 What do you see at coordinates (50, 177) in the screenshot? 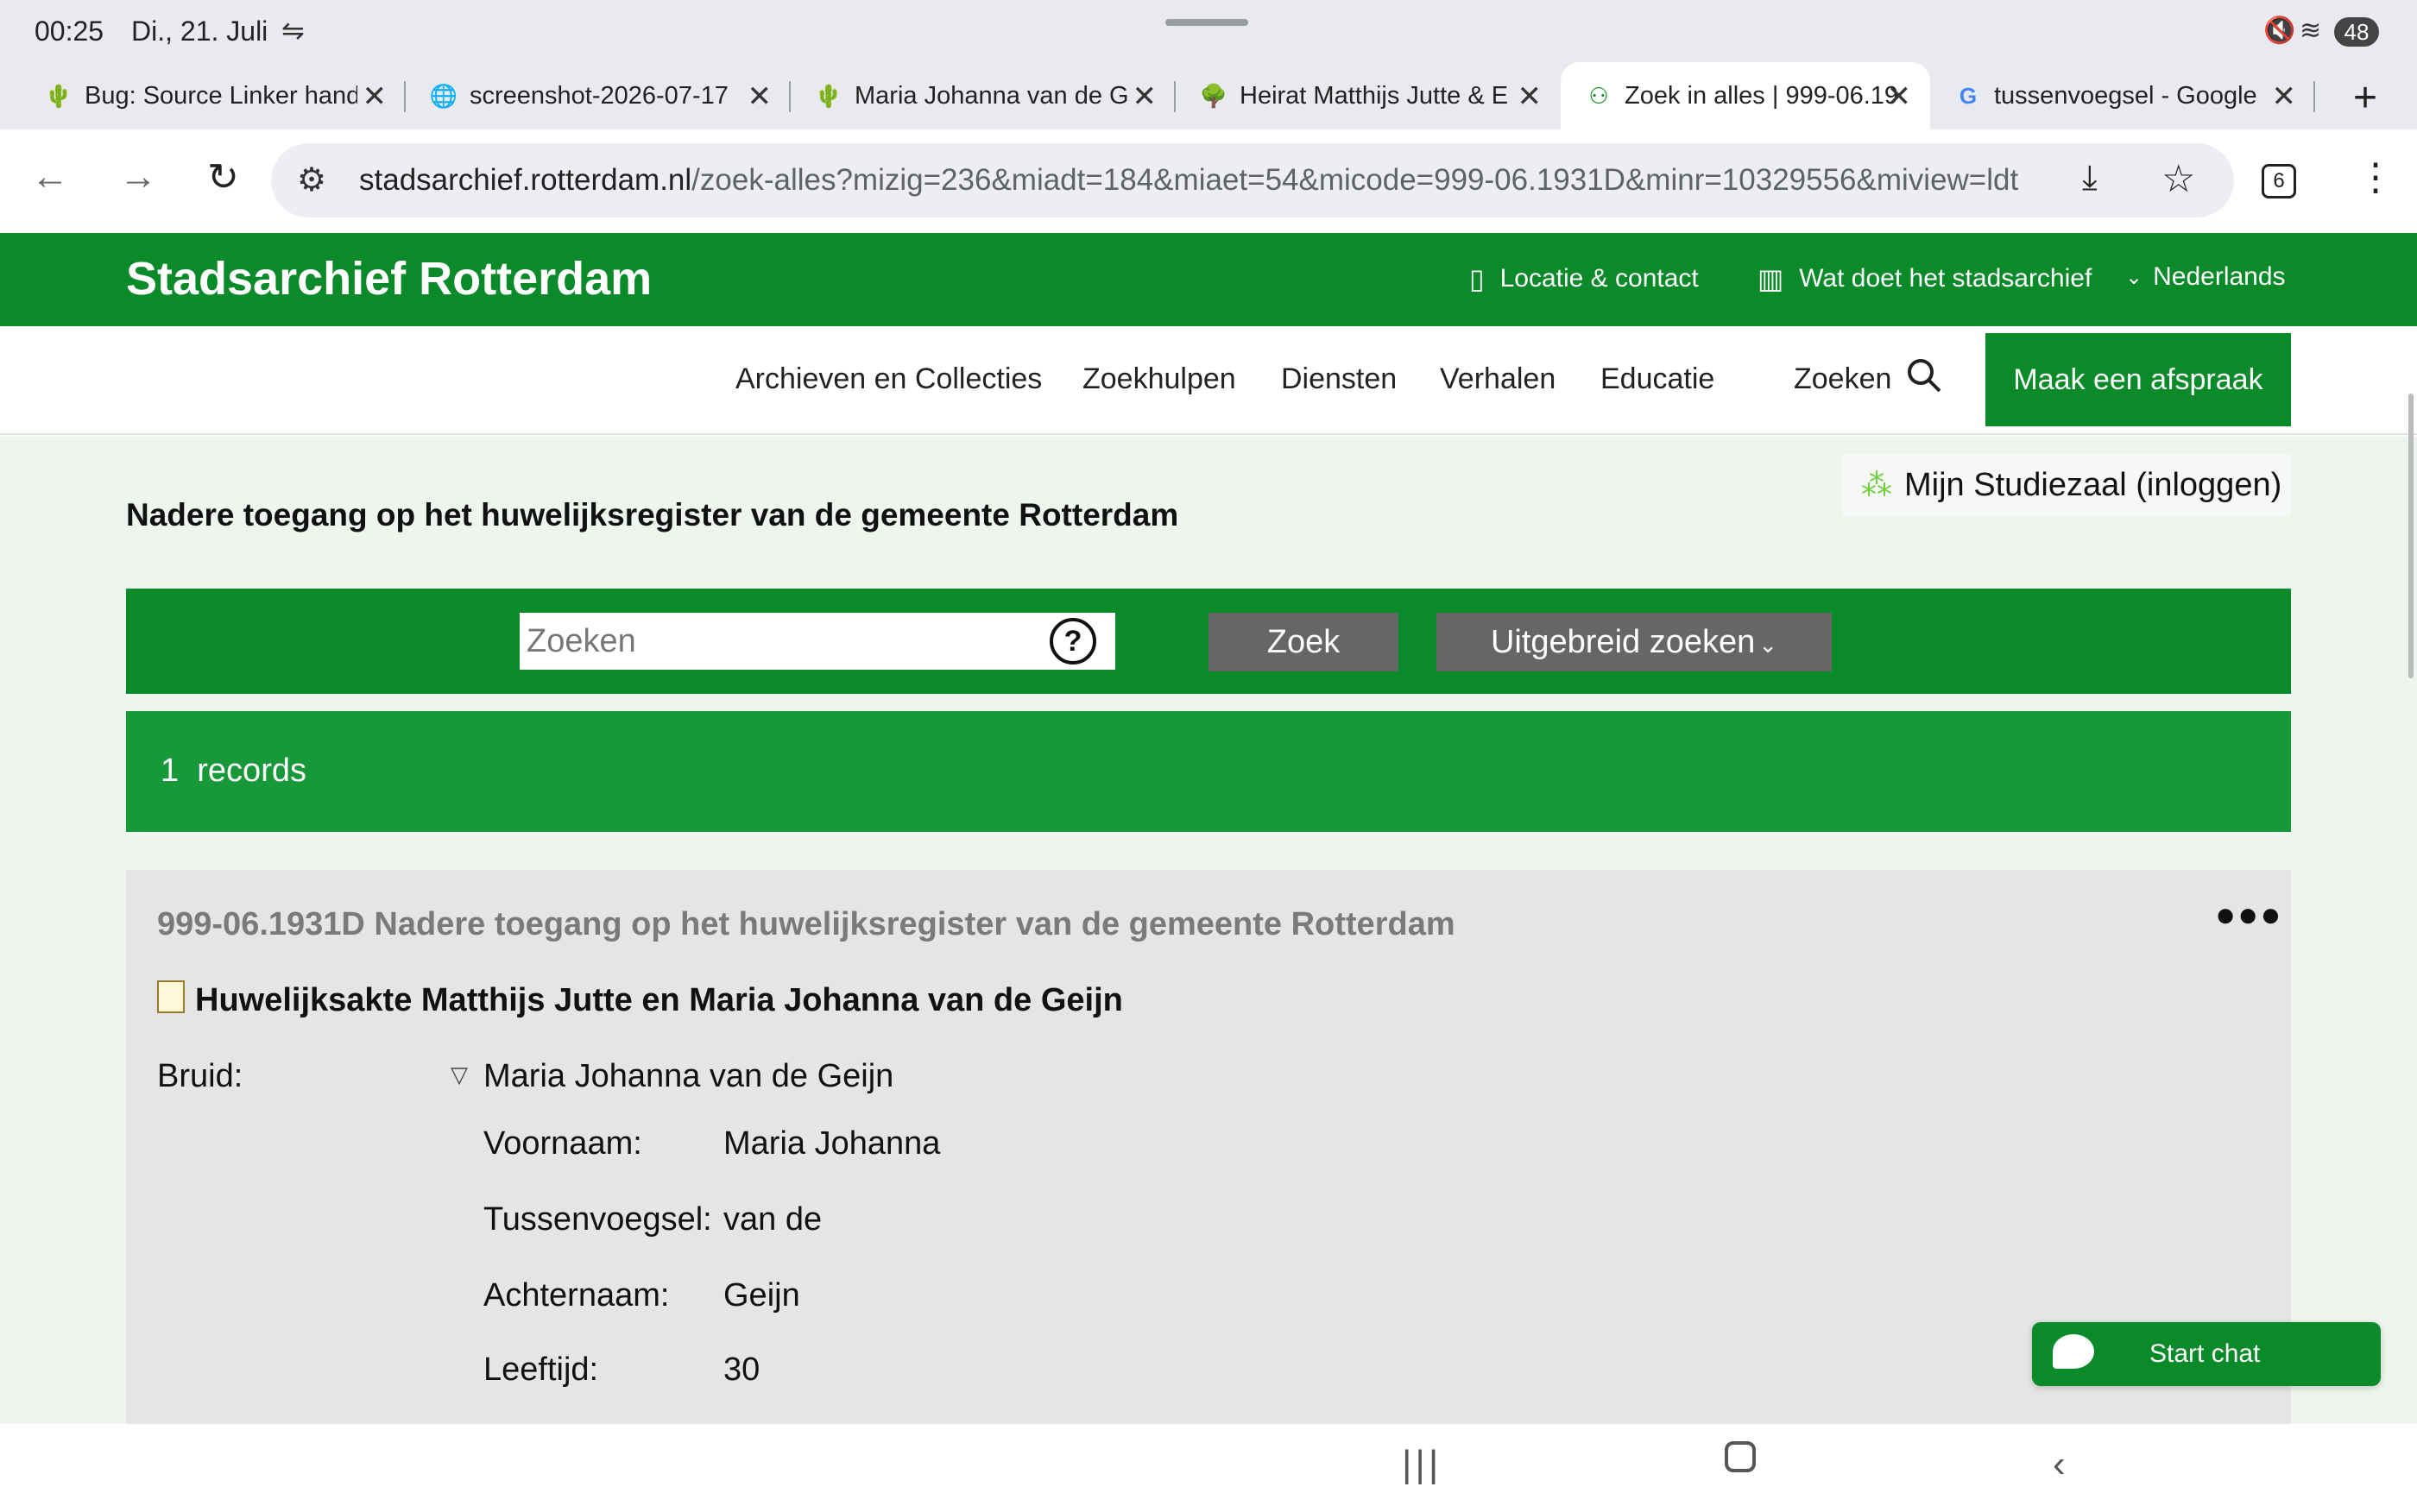
I see `back-icon: ←` at bounding box center [50, 177].